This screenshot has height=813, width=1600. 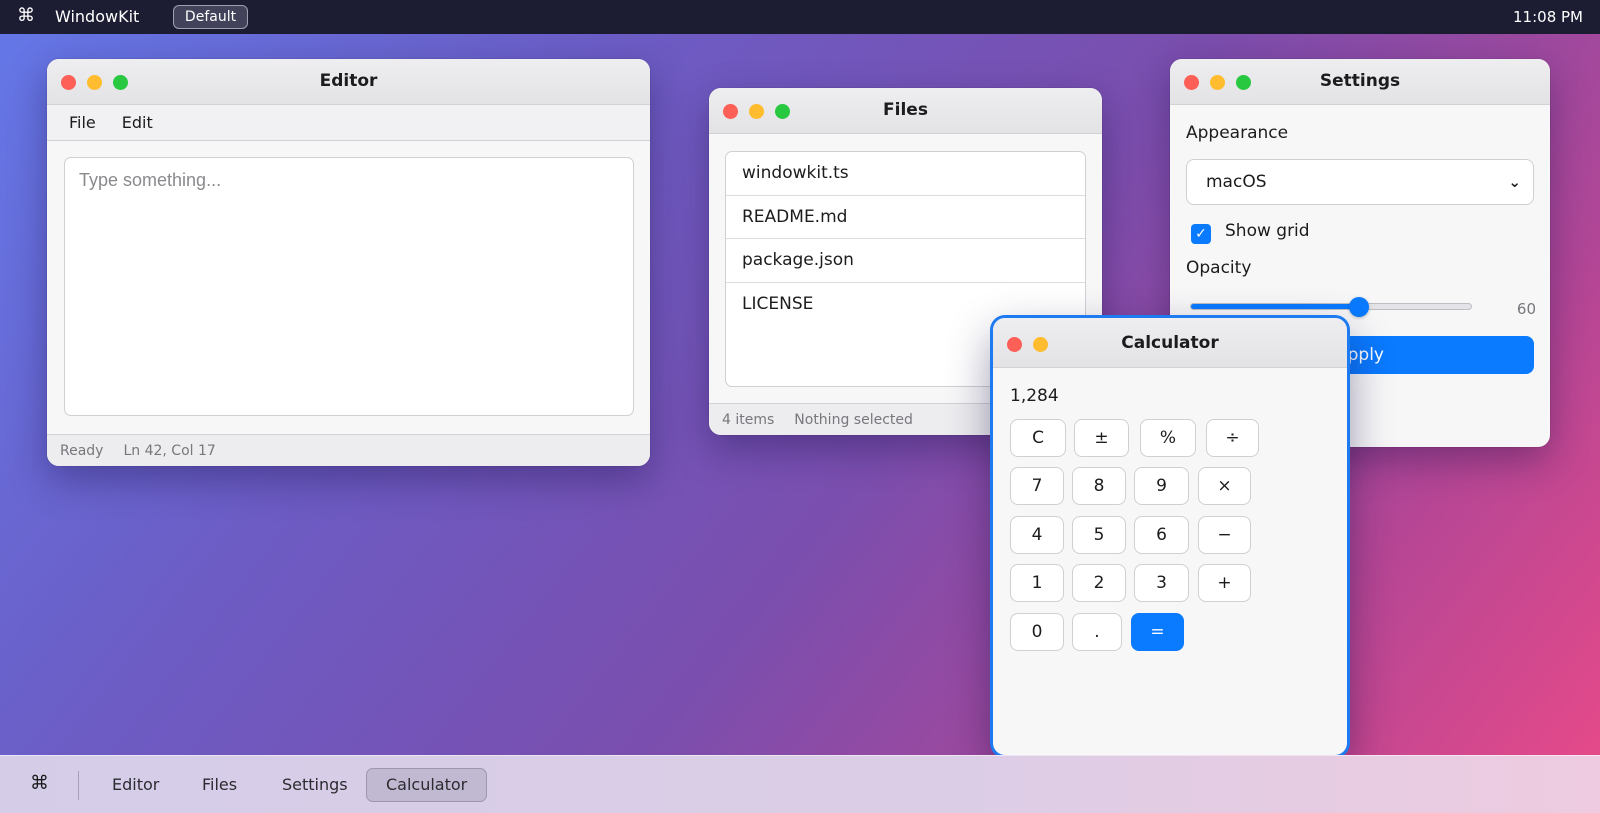 I want to click on dock-item-settings: Settings, so click(x=315, y=785).